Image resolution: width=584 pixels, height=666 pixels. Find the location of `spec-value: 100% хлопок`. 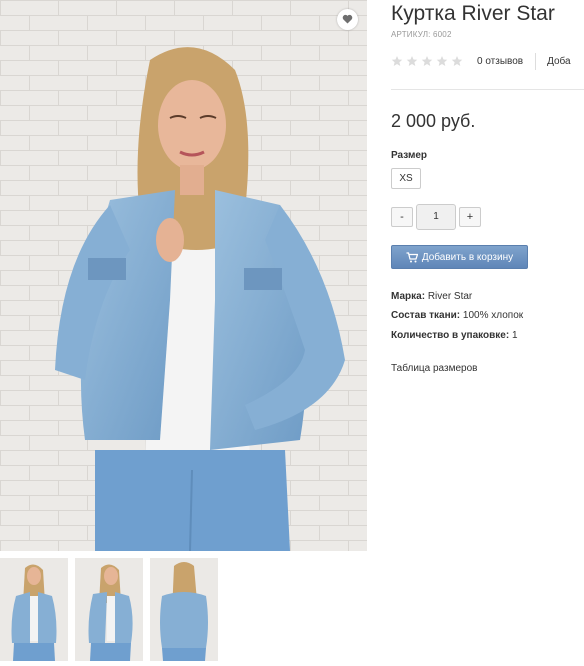

spec-value: 100% хлопок is located at coordinates (493, 315).